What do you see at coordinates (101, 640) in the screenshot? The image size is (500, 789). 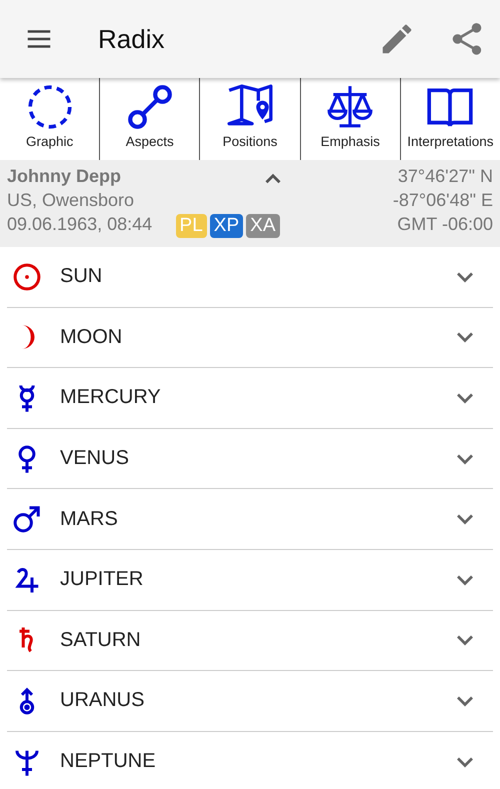 I see `planet-name: SATURN` at bounding box center [101, 640].